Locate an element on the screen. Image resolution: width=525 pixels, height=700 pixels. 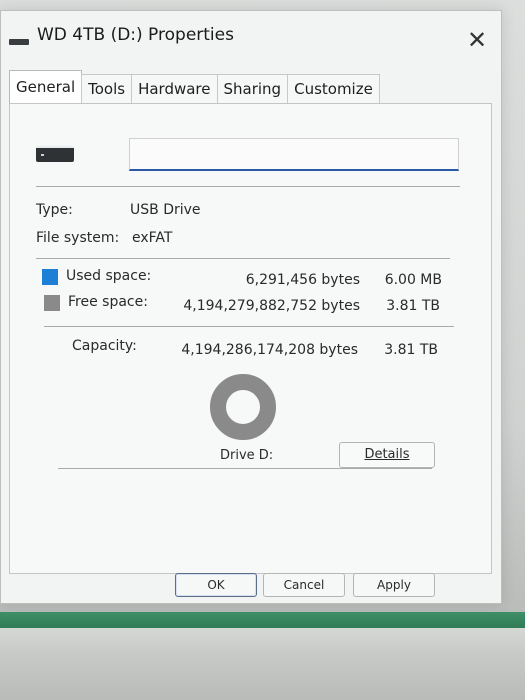
type-value: USB Drive is located at coordinates (165, 210).